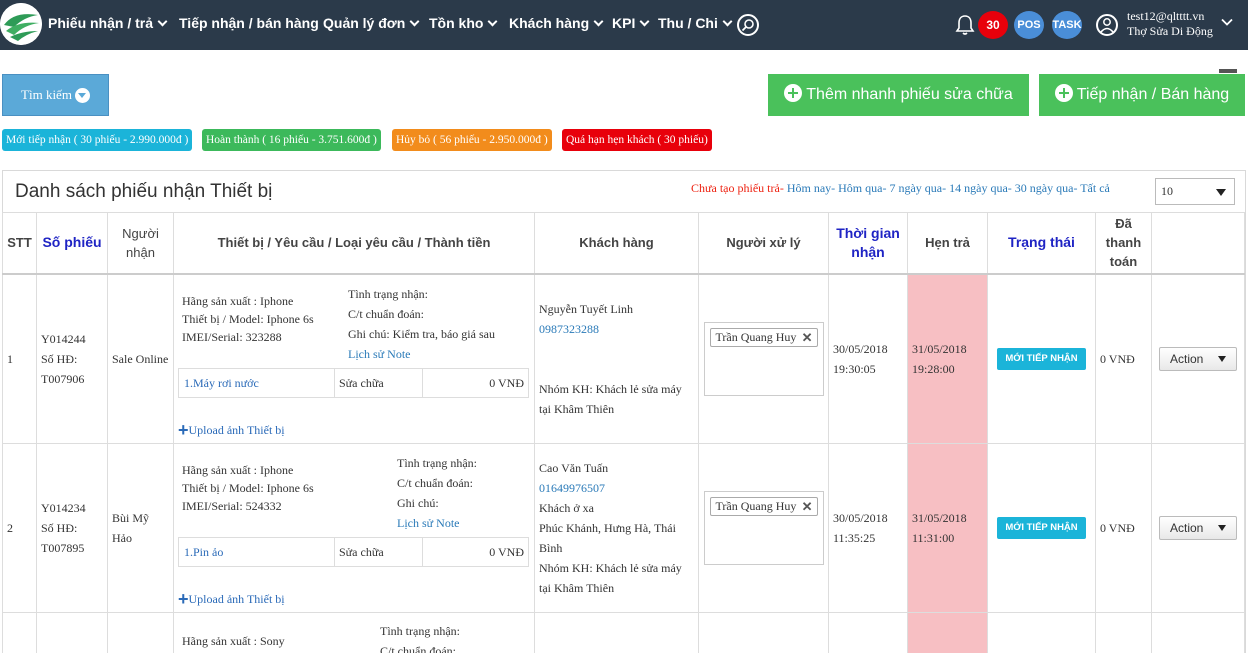 This screenshot has width=1248, height=653. Describe the element at coordinates (616, 488) in the screenshot. I see `customer-phone: 01649976507` at that location.